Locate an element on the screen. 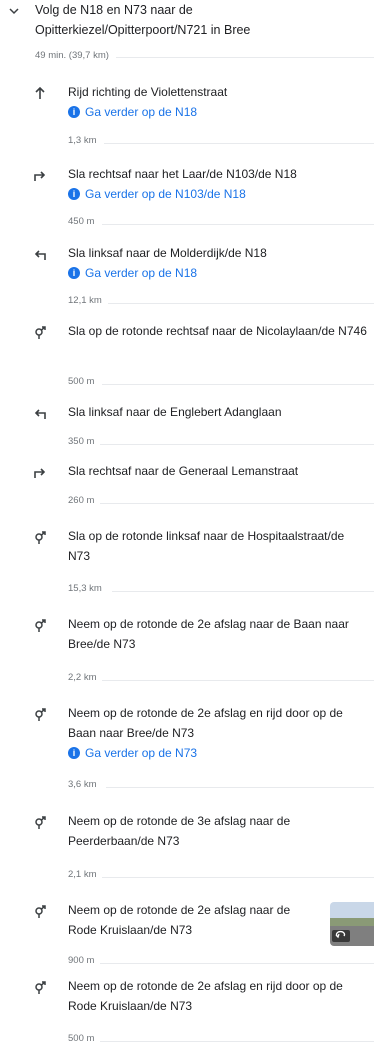 This screenshot has width=374, height=1057. step-distance: 2,2 km is located at coordinates (82, 677).